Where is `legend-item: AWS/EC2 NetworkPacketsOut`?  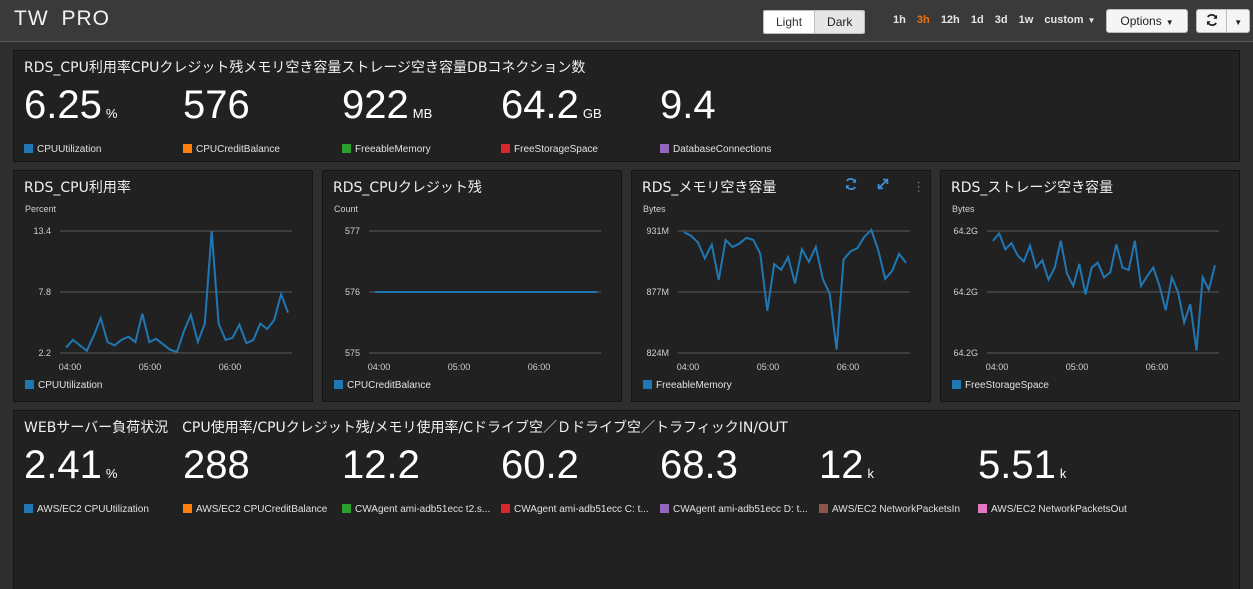
legend-item: AWS/EC2 NetworkPacketsOut is located at coordinates (1052, 509).